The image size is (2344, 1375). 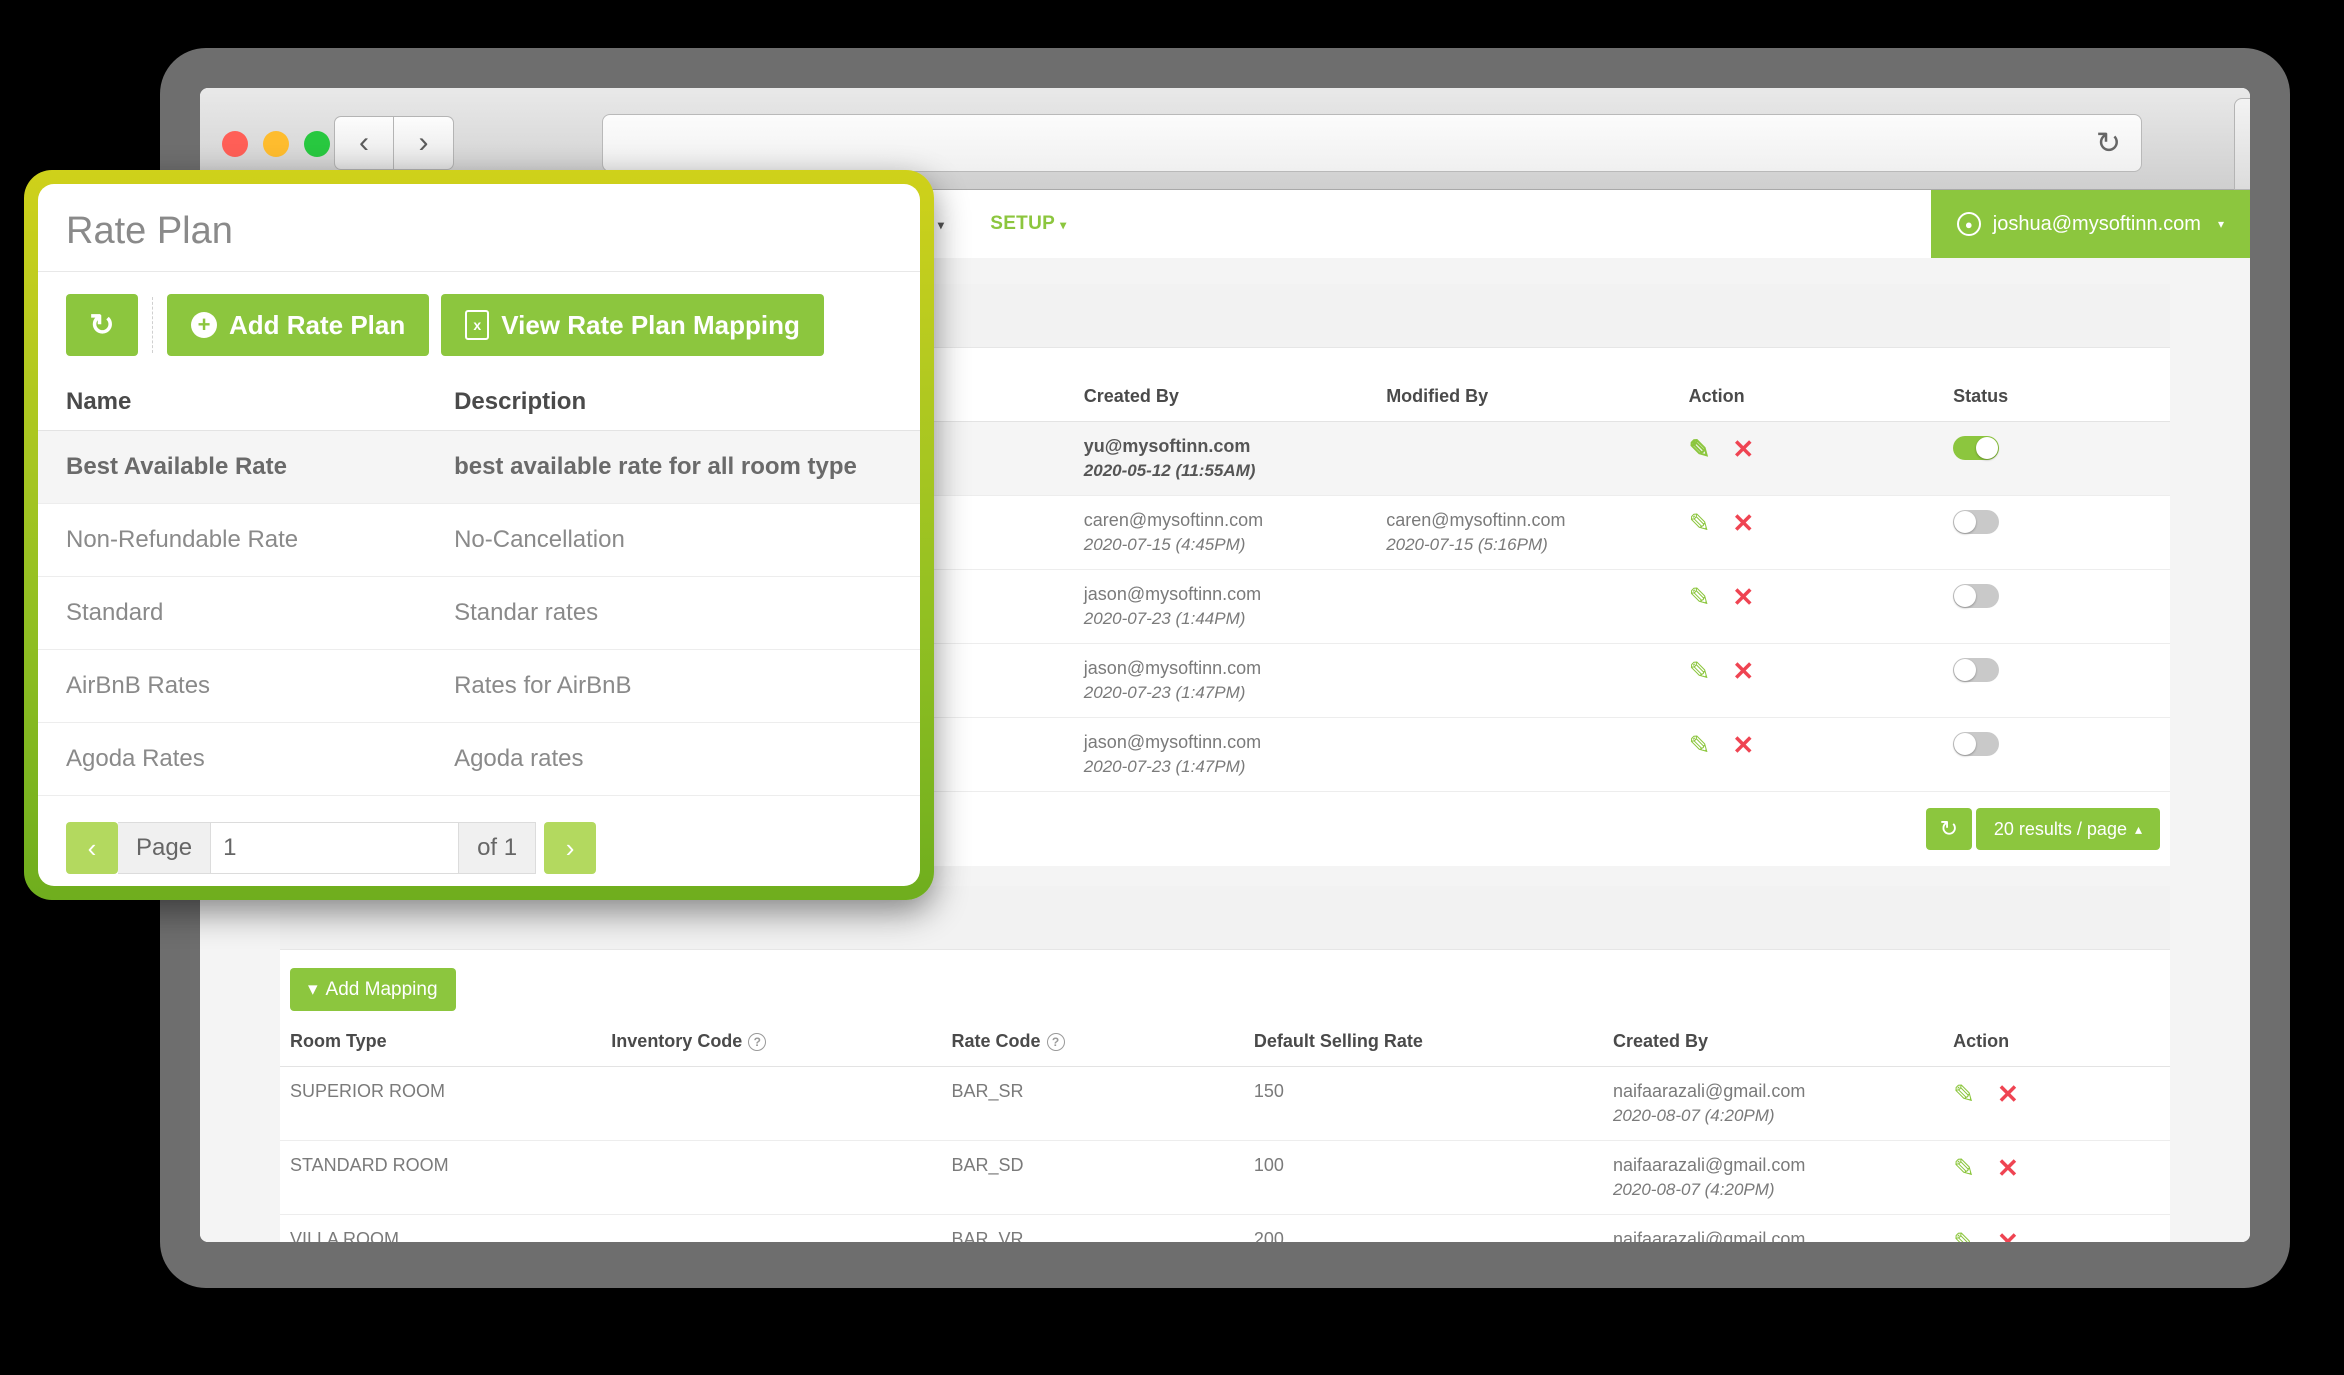 What do you see at coordinates (232, 613) in the screenshot?
I see `cell-name: Standard` at bounding box center [232, 613].